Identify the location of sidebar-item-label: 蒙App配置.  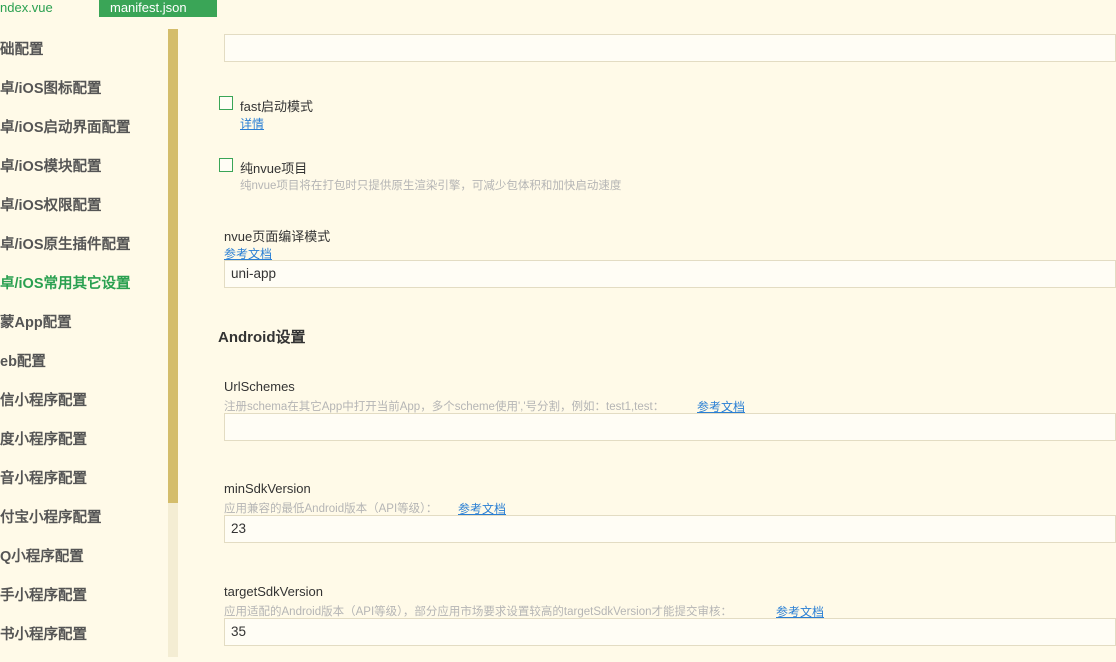
(36, 323).